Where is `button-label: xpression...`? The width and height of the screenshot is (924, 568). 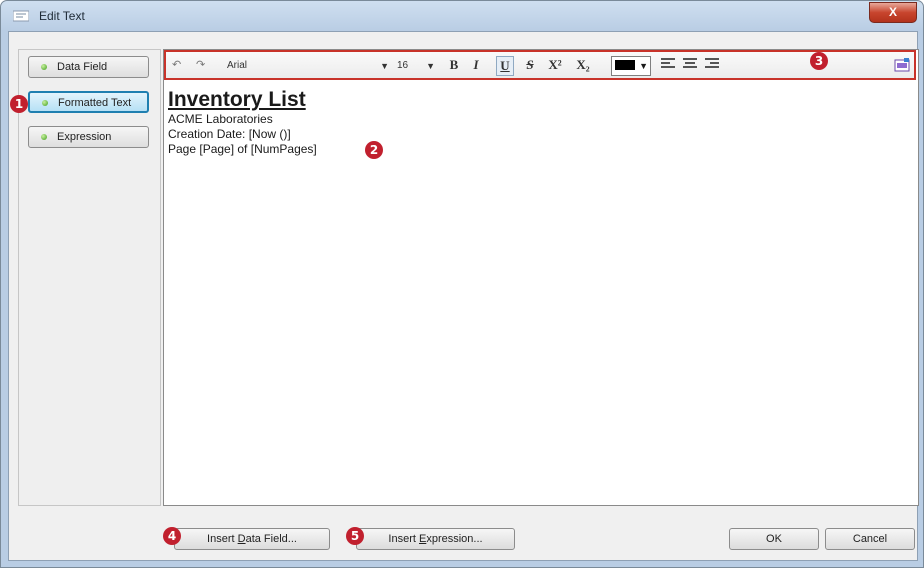
button-label: xpression... is located at coordinates (454, 539).